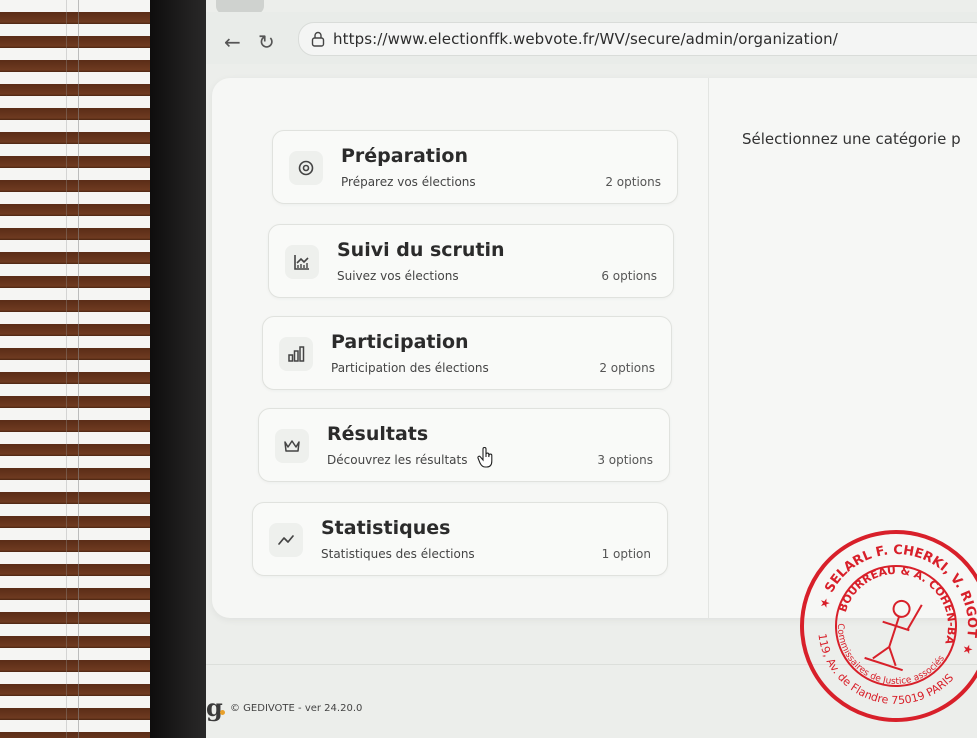  Describe the element at coordinates (356, 716) in the screenshot. I see `footer: g © GEDIVOTE - ver 24.20.0` at that location.